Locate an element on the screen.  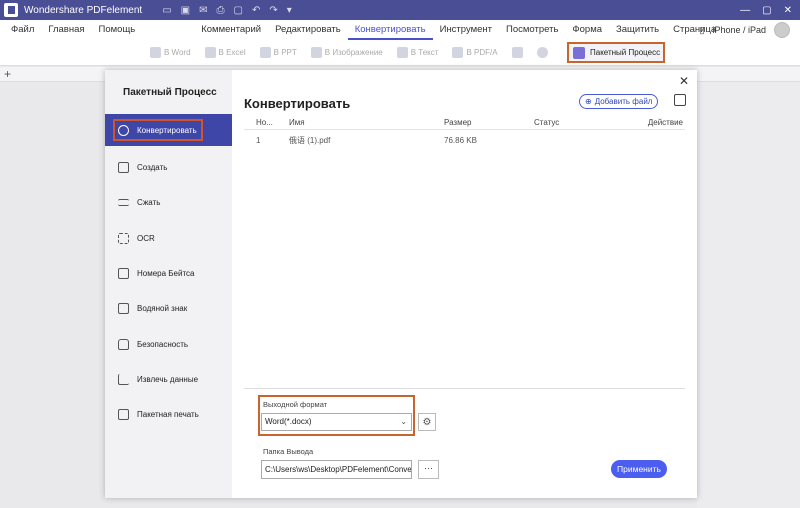
apply-button: Применить is located at coordinates (639, 469).